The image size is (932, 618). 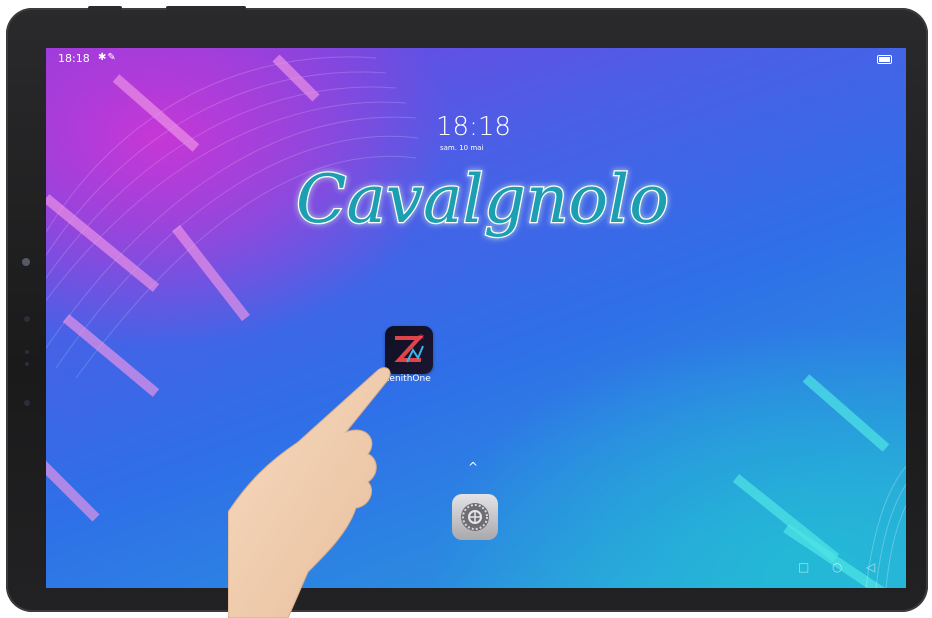 I want to click on triangle-back-icon: ◁, so click(x=871, y=567).